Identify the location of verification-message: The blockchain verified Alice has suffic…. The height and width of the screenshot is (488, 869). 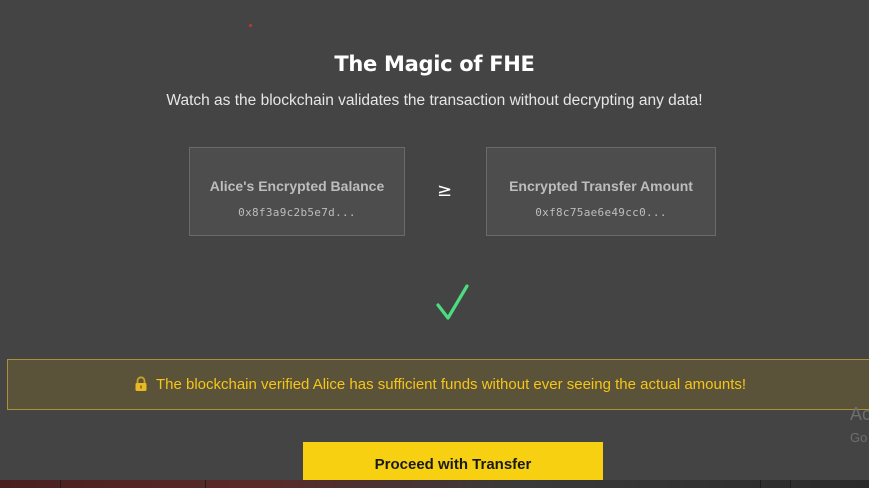
(451, 384).